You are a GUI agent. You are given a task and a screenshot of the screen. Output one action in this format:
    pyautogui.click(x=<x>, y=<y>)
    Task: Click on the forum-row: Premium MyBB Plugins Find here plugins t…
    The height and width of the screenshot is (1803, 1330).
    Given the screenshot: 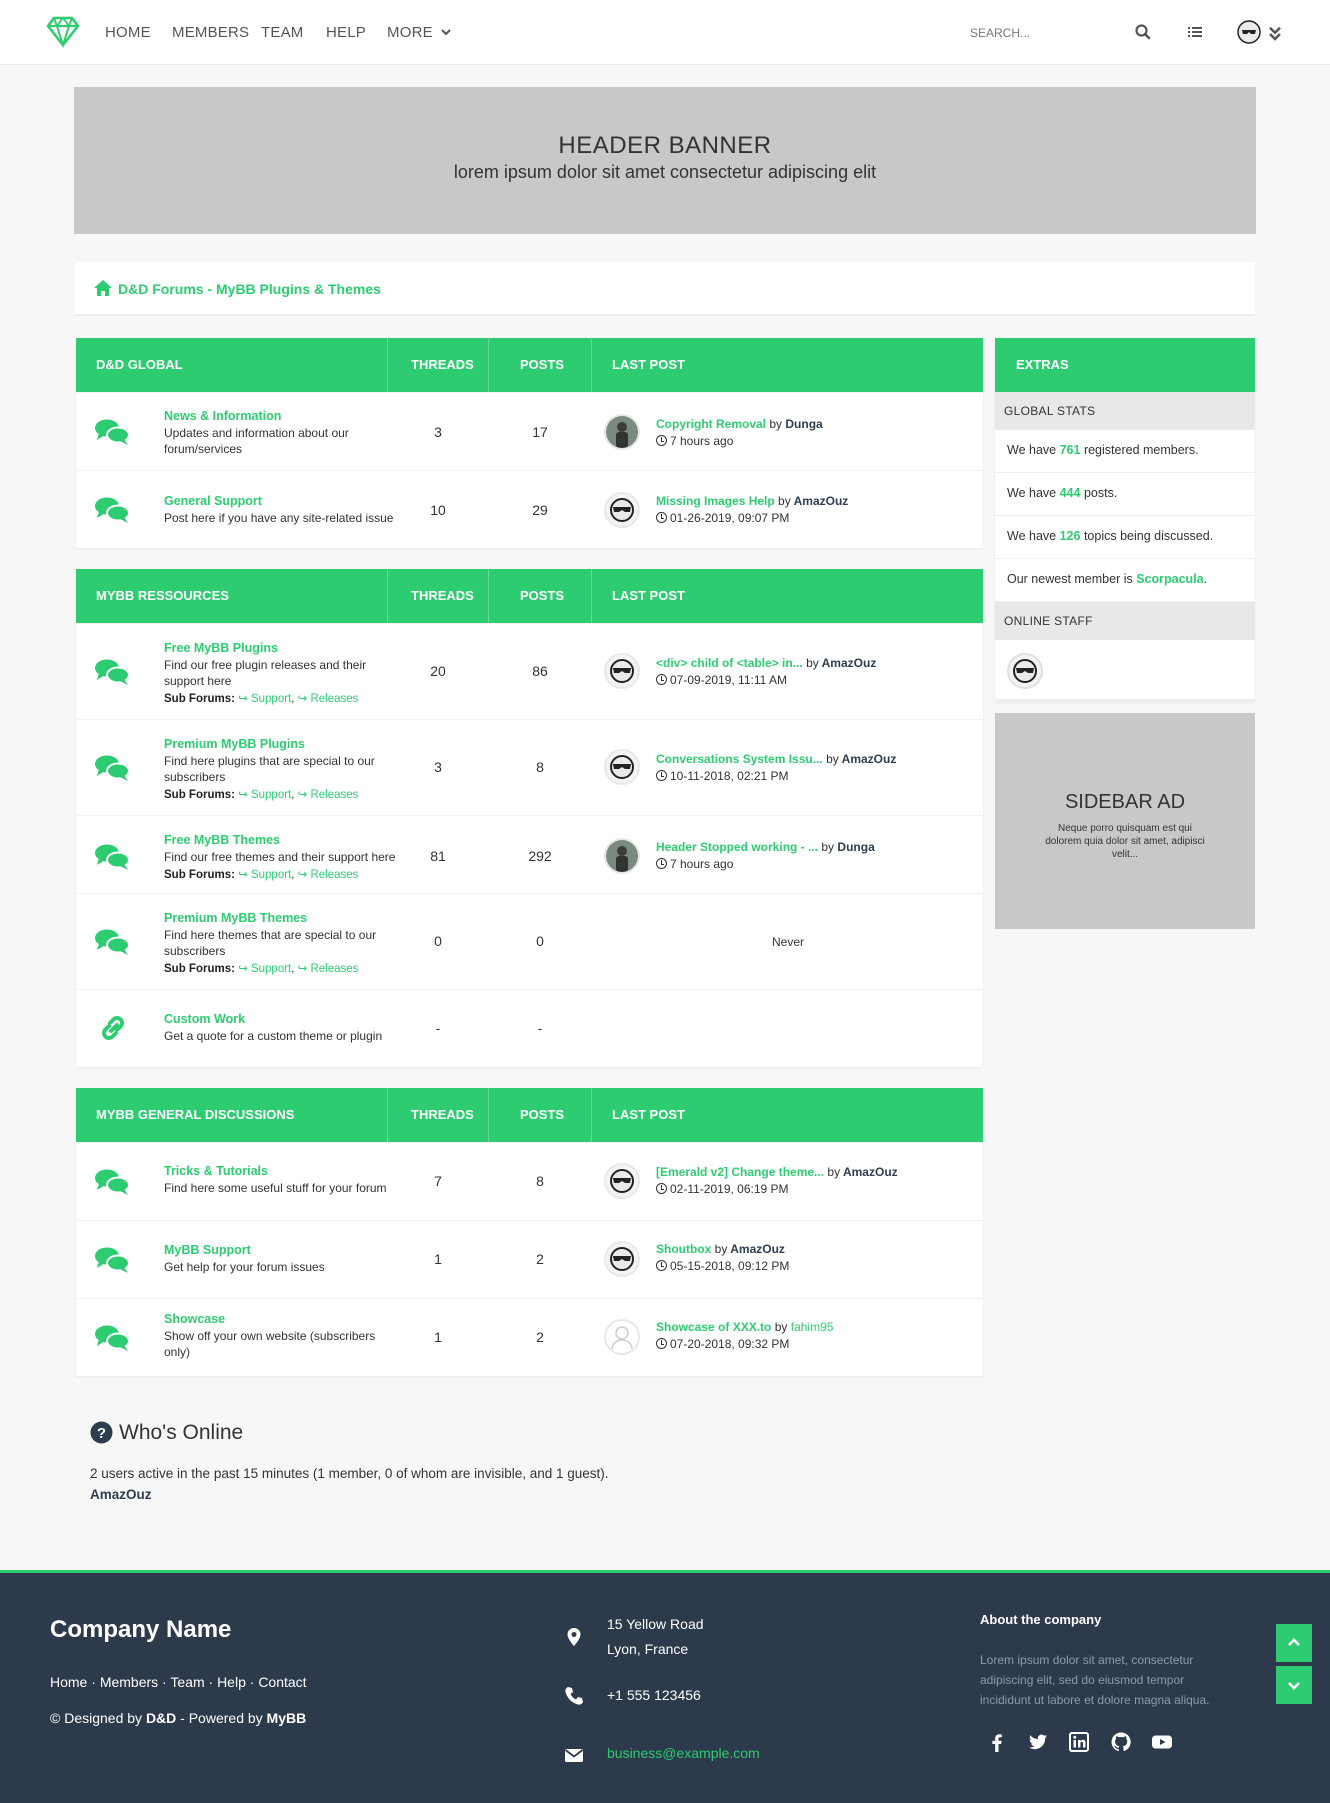 What is the action you would take?
    pyautogui.click(x=529, y=767)
    